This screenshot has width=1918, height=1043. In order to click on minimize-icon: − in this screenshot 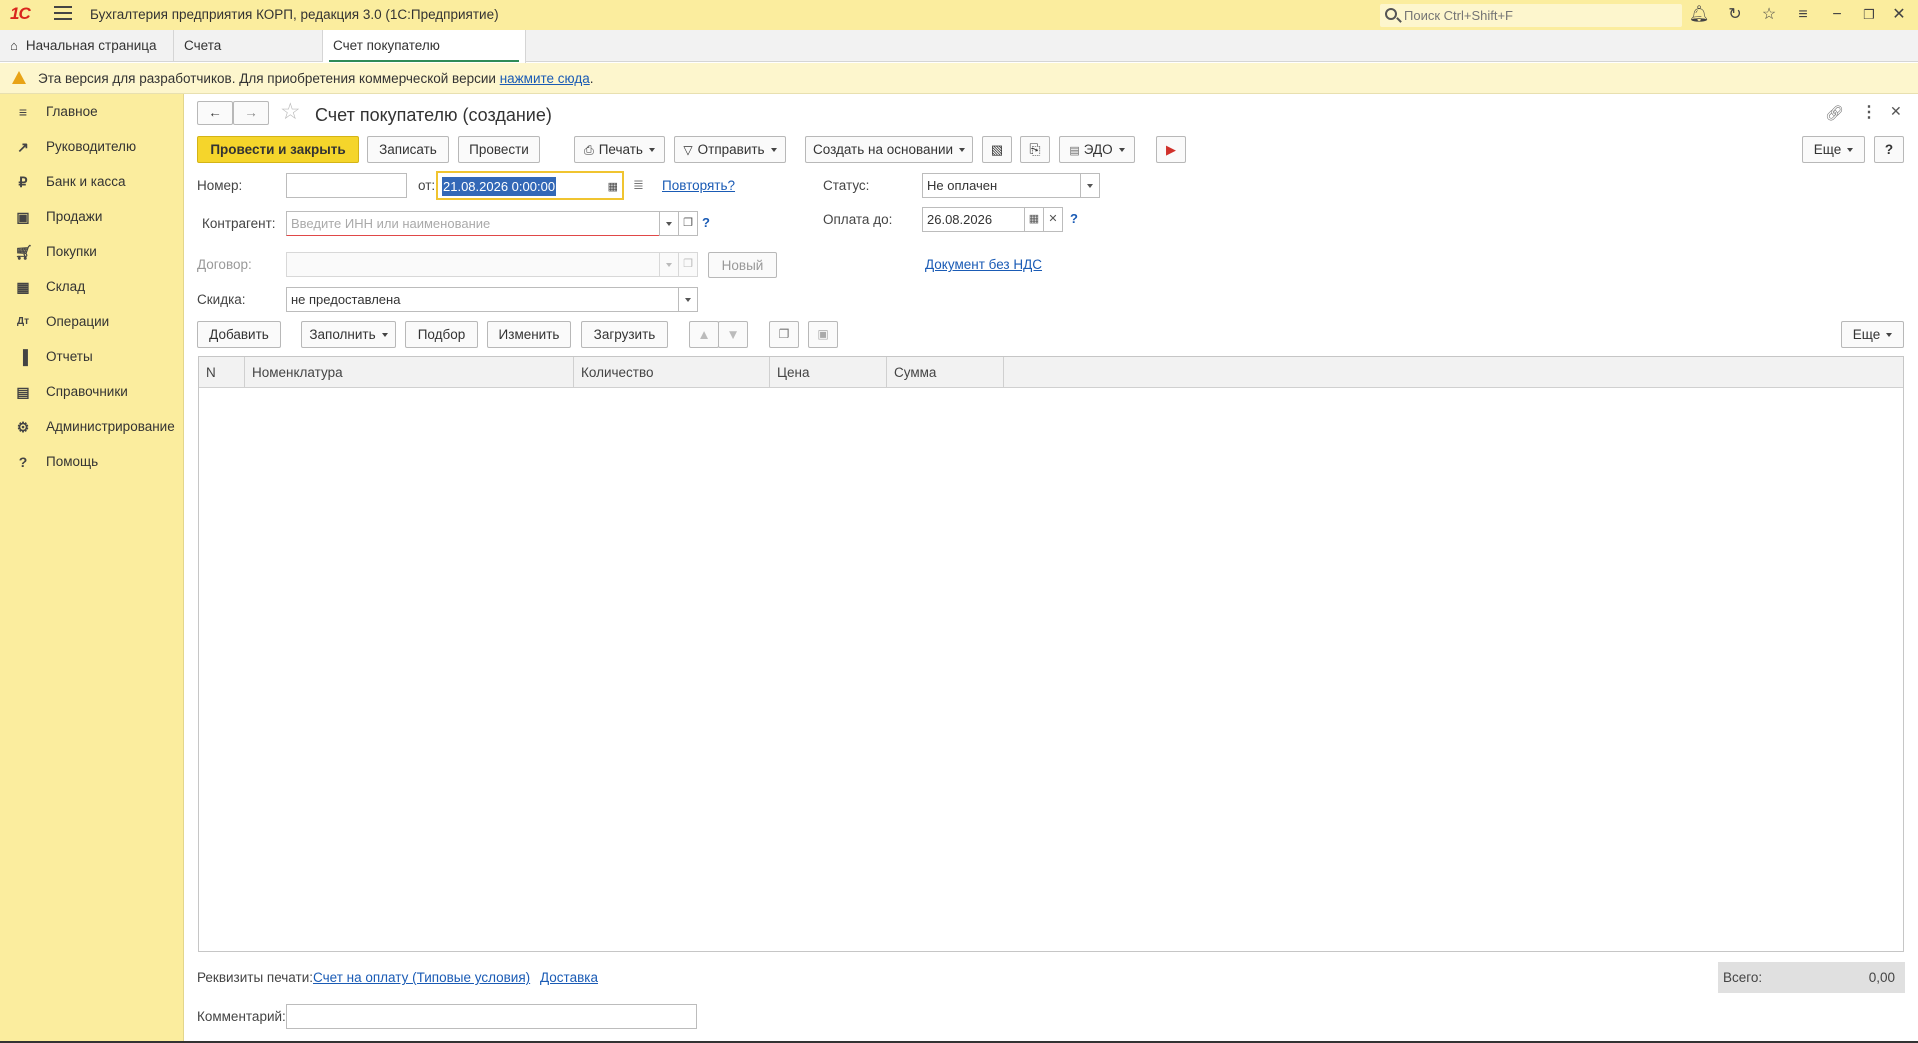, I will do `click(1837, 15)`.